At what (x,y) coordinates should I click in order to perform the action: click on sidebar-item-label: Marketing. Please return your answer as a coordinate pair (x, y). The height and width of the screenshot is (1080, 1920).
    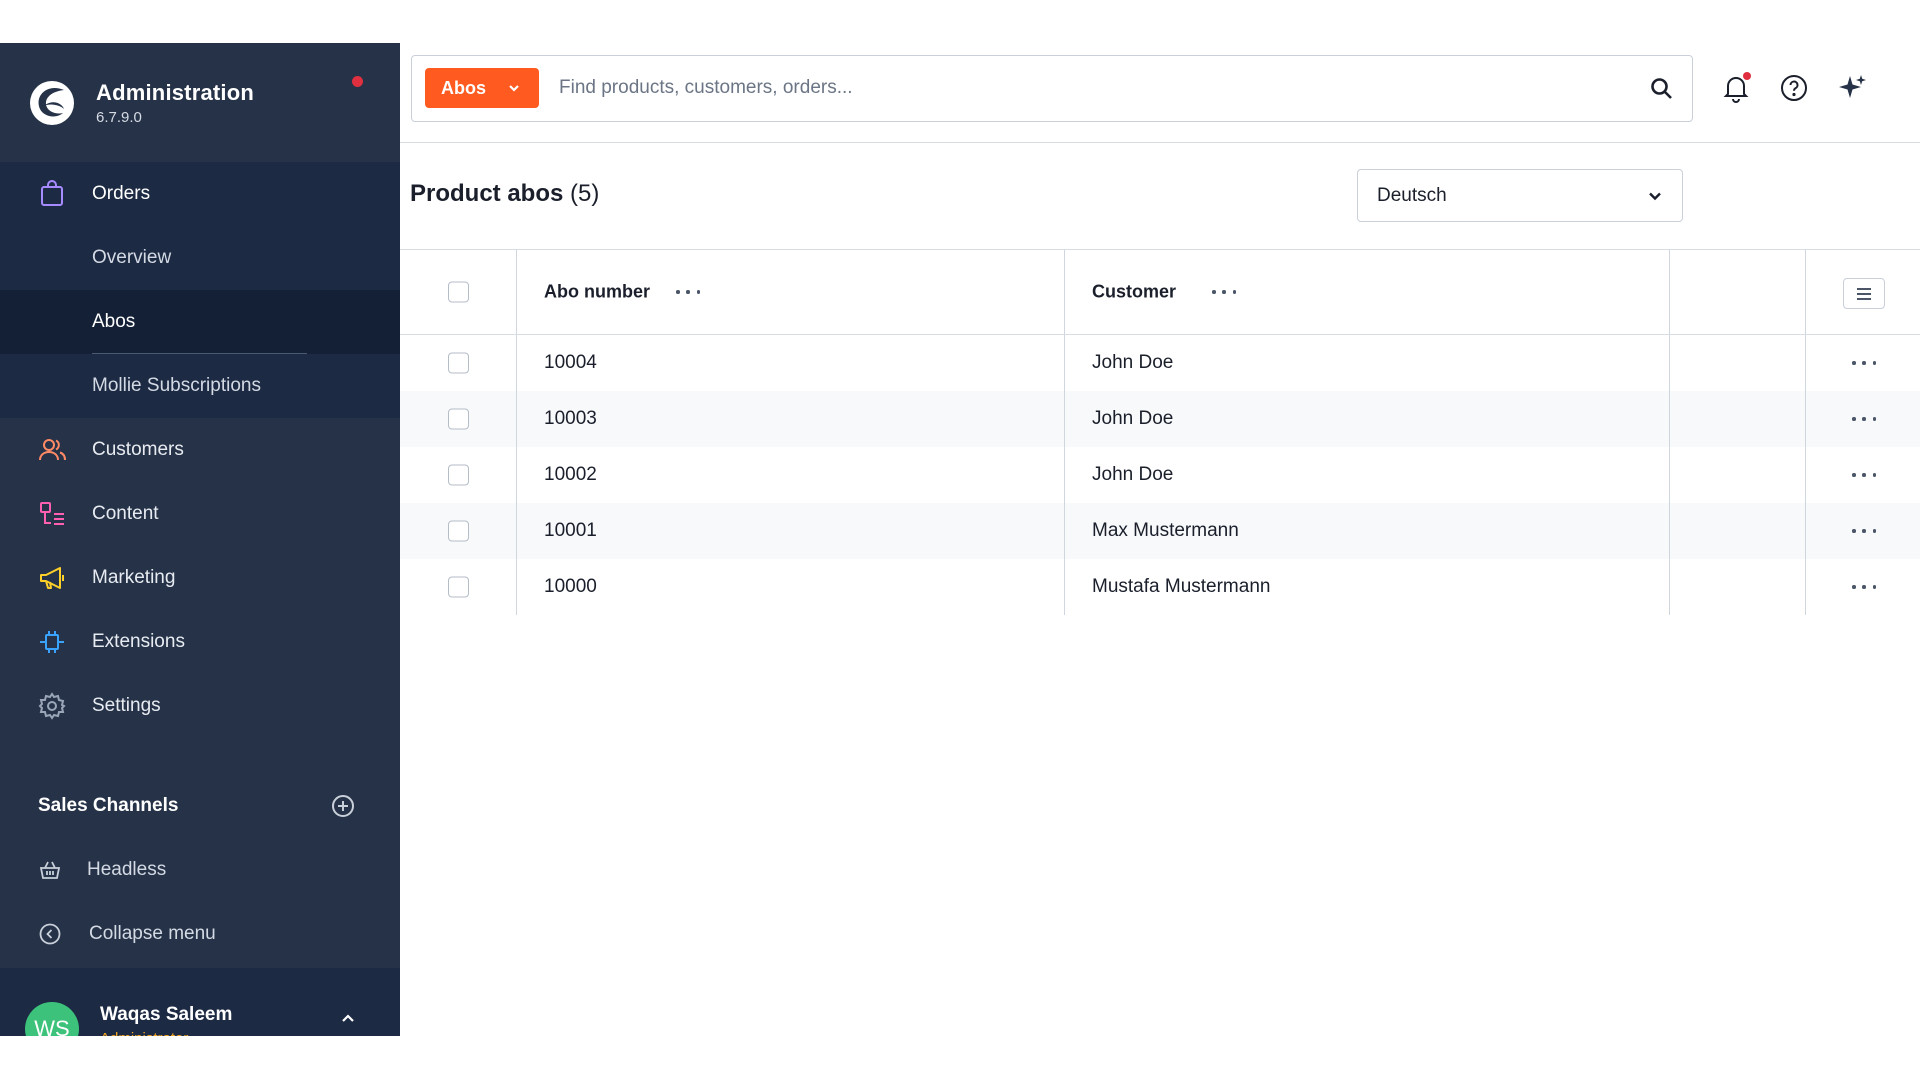
    Looking at the image, I should click on (134, 577).